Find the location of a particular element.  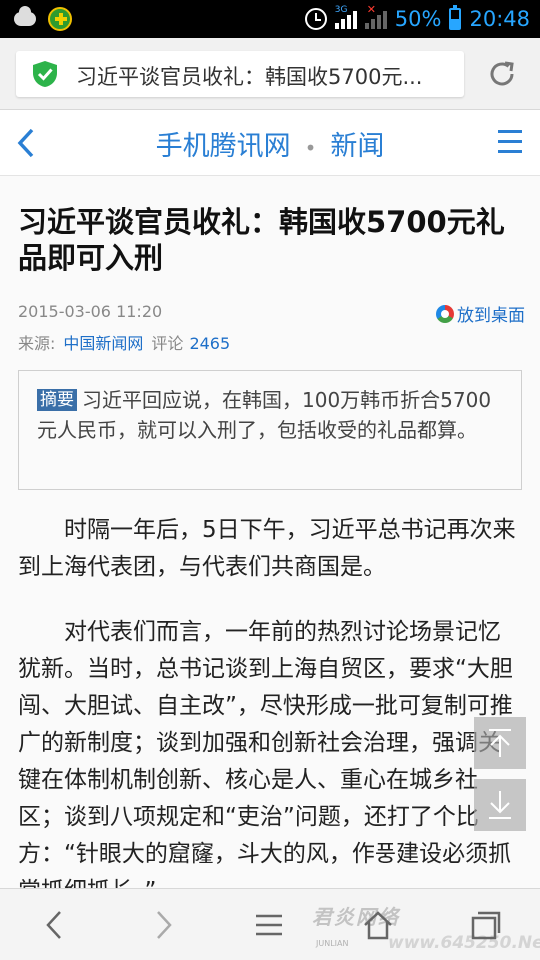

shield-check-icon is located at coordinates (45, 74).